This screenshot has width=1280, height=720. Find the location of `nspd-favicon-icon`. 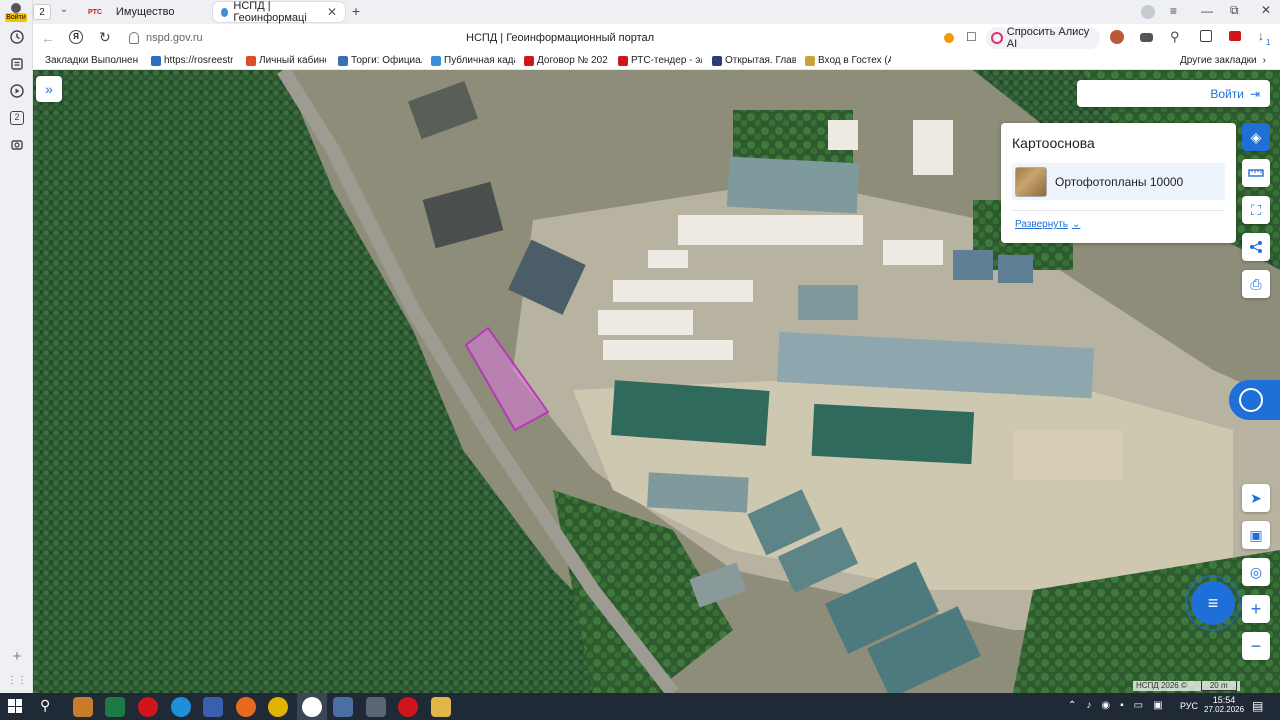

nspd-favicon-icon is located at coordinates (225, 12).